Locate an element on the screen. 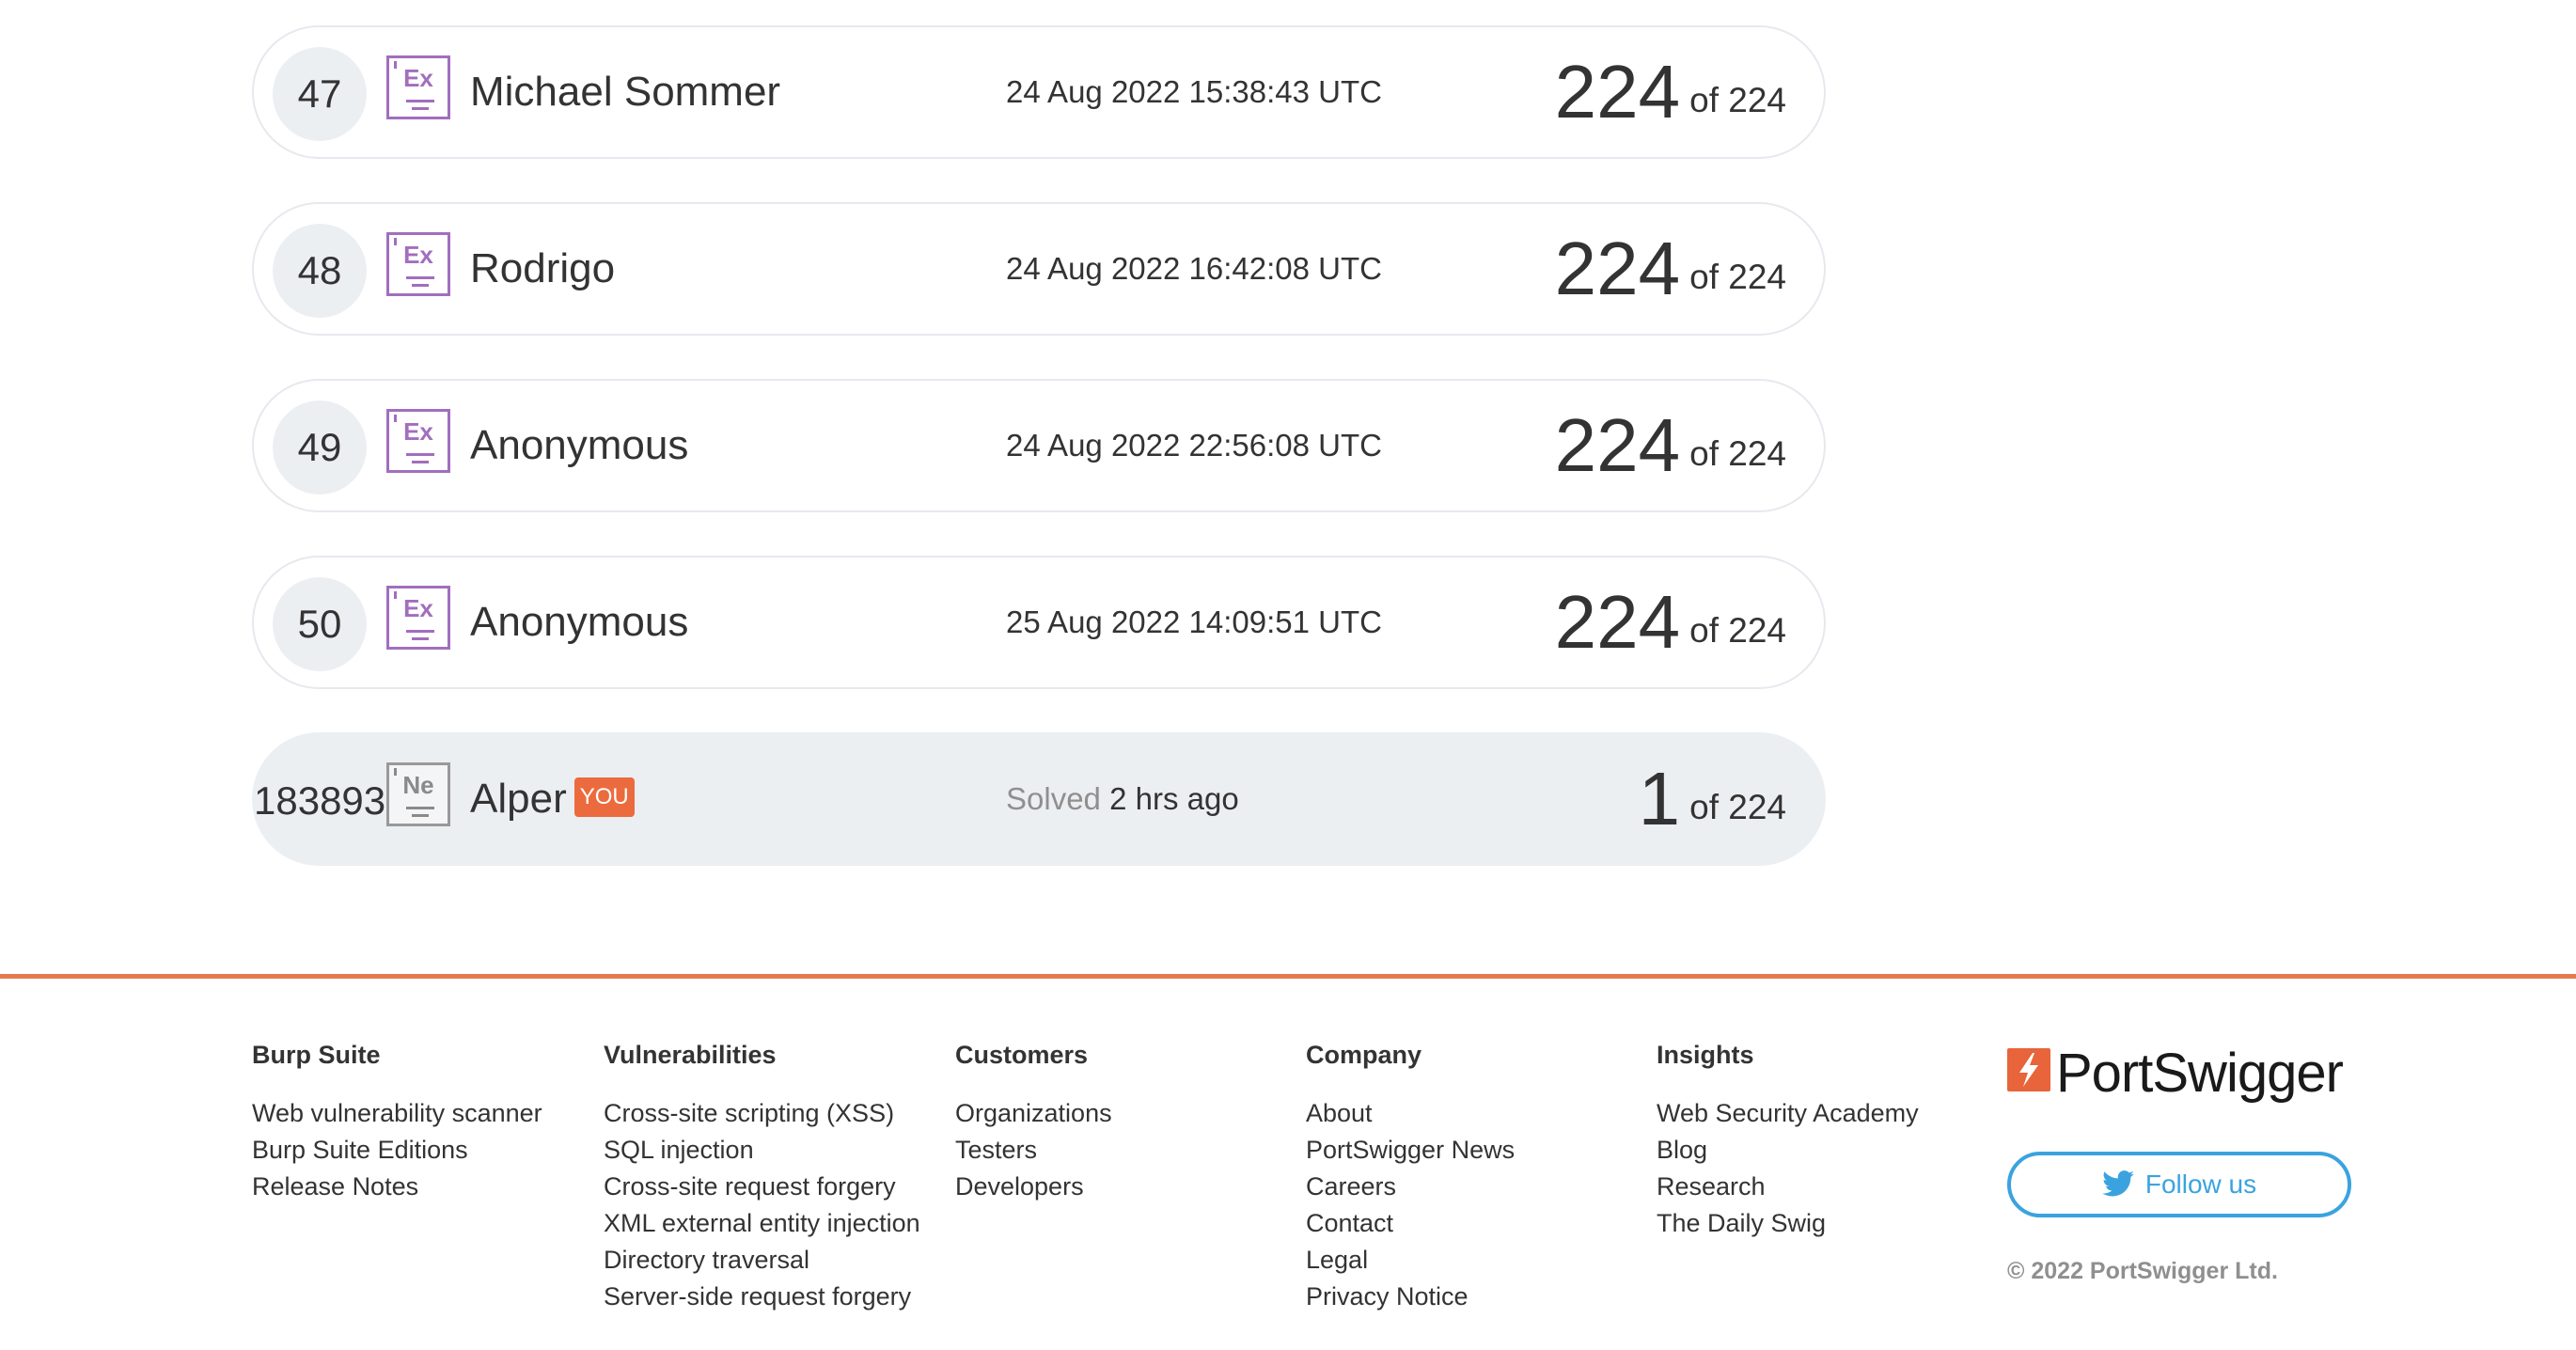 This screenshot has width=2576, height=1350. you-badge: YOU is located at coordinates (604, 797).